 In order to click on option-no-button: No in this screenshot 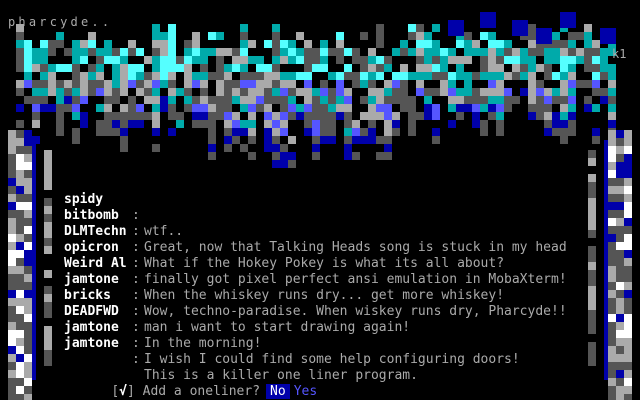, I will do `click(278, 391)`.